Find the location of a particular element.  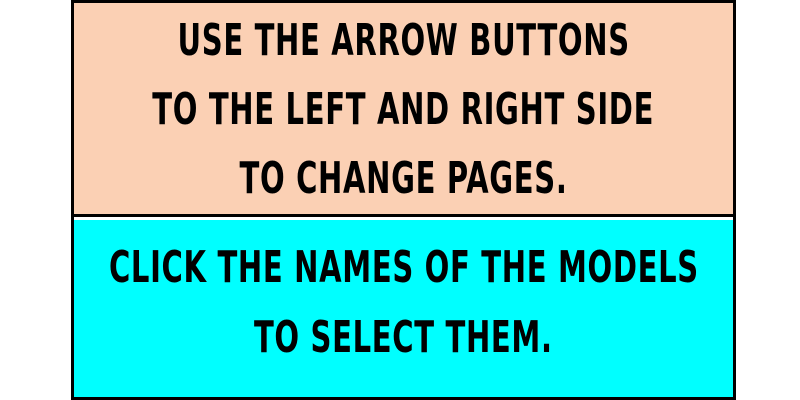

navigation-instruction-line: TO THE LEFT AND RIGHT SIDE is located at coordinates (403, 109).